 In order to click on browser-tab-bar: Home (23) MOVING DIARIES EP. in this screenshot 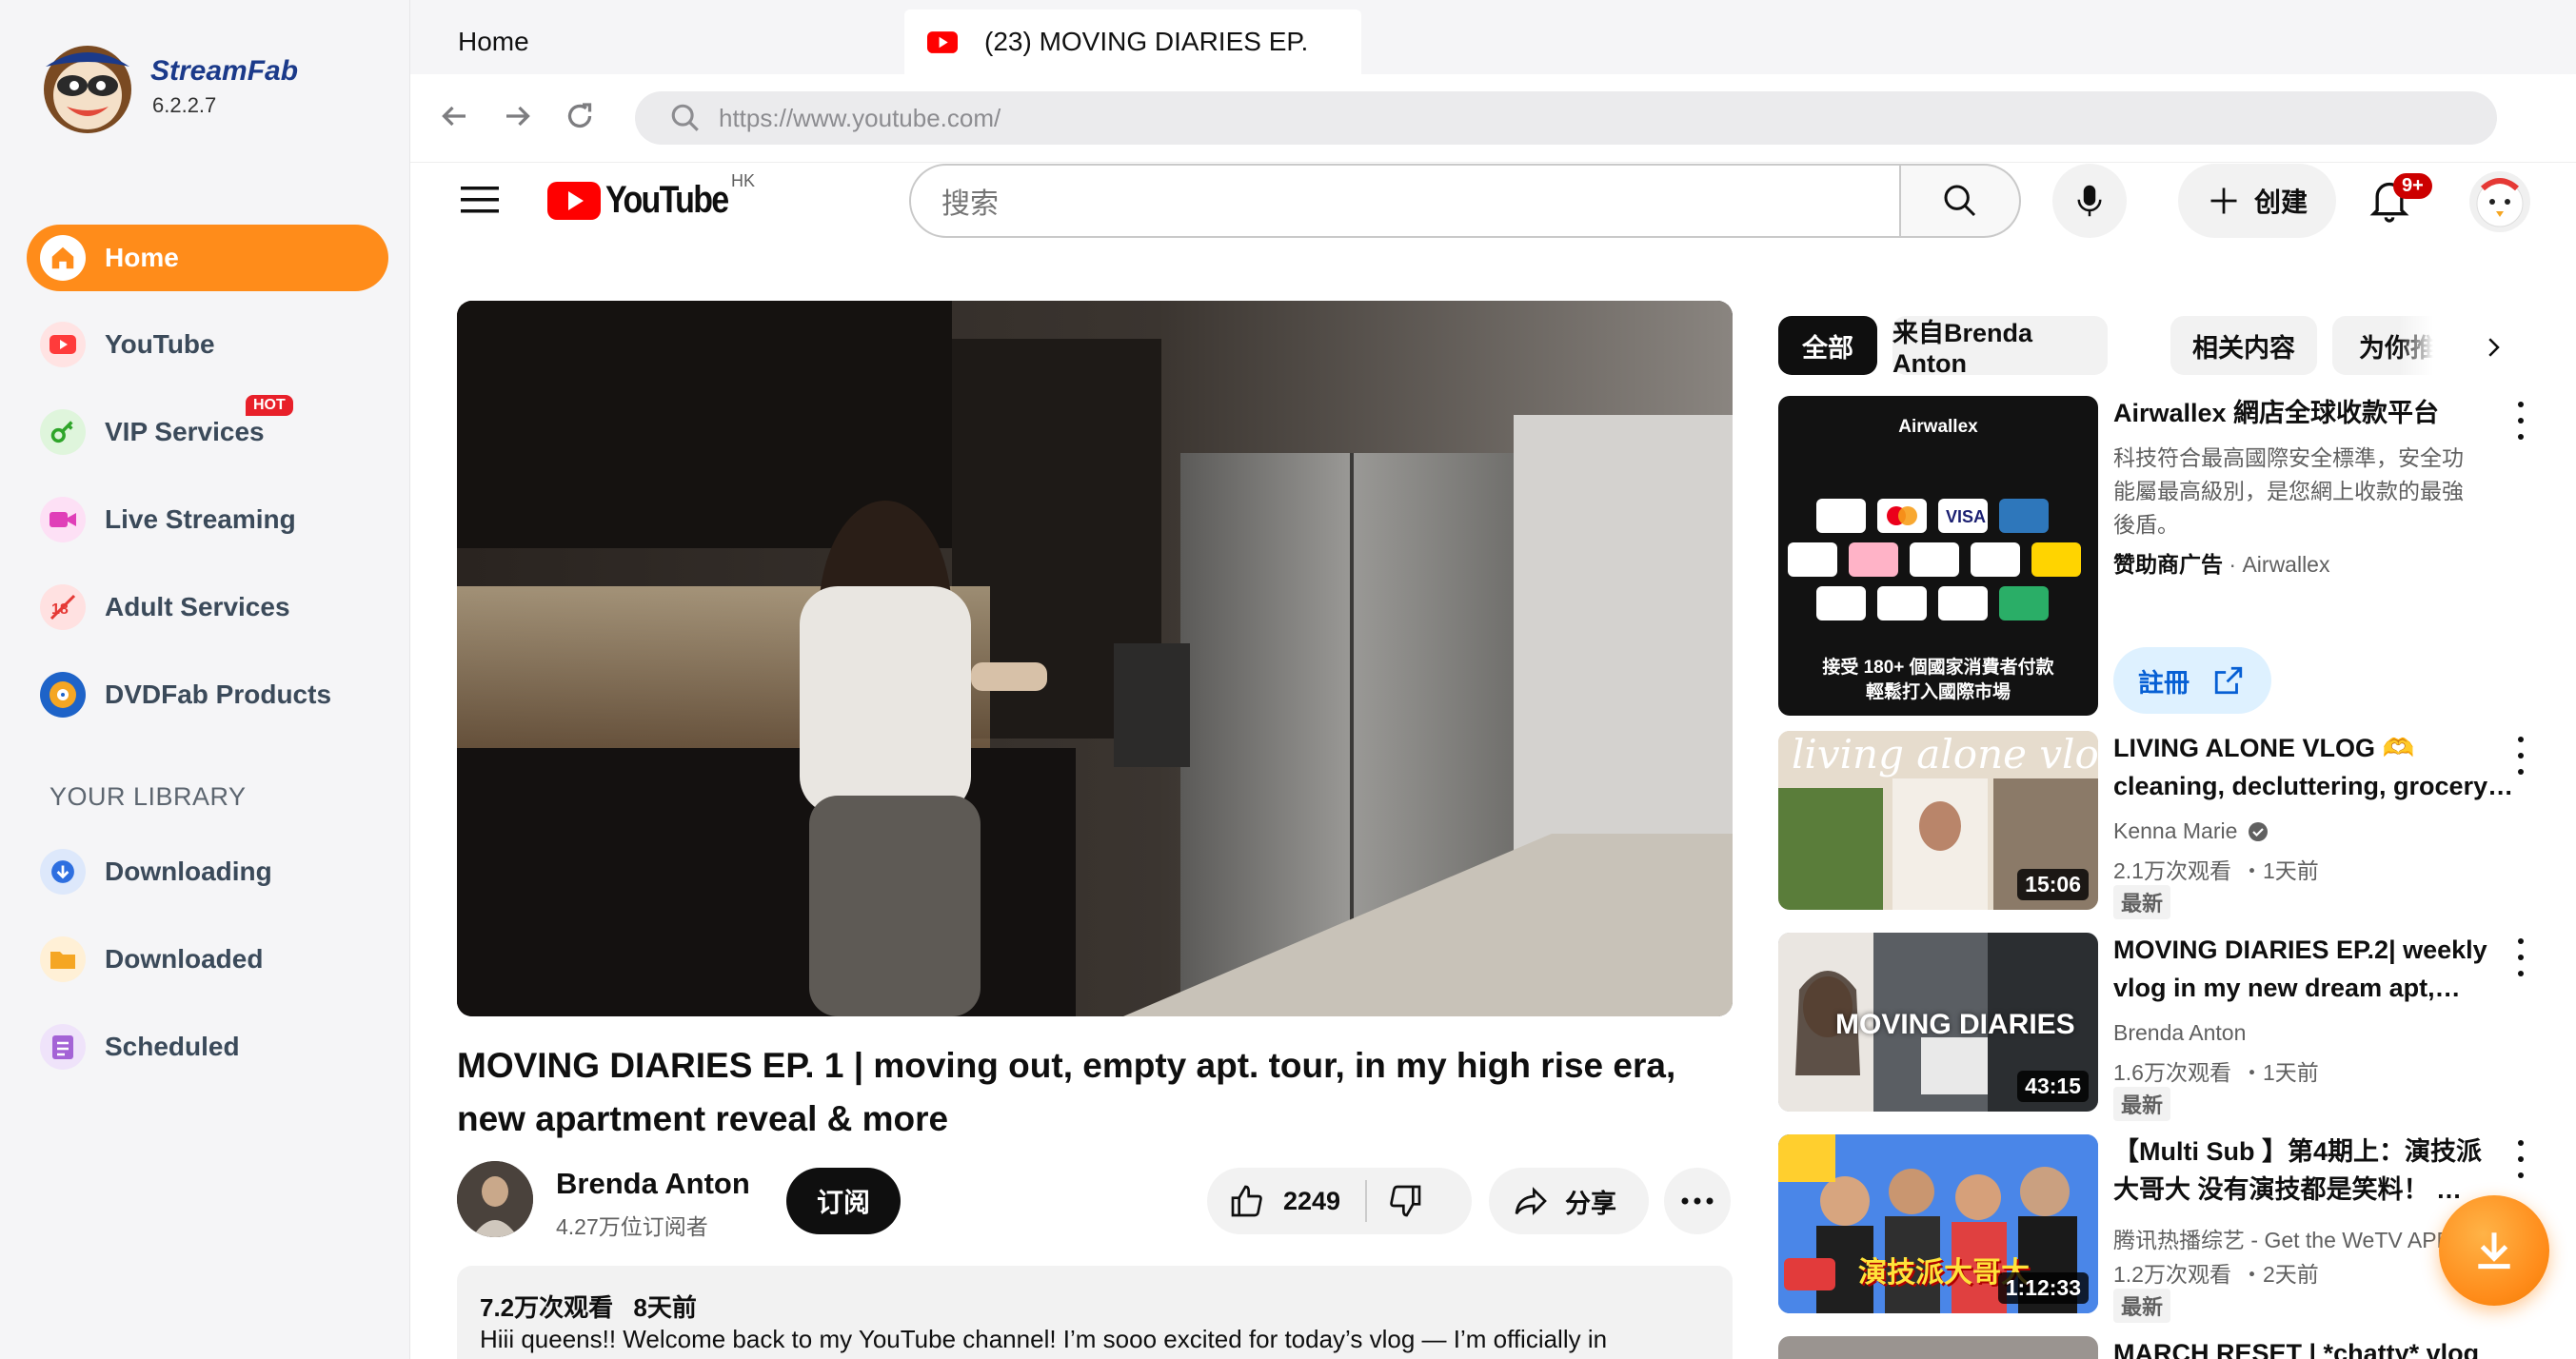, I will do `click(1493, 37)`.